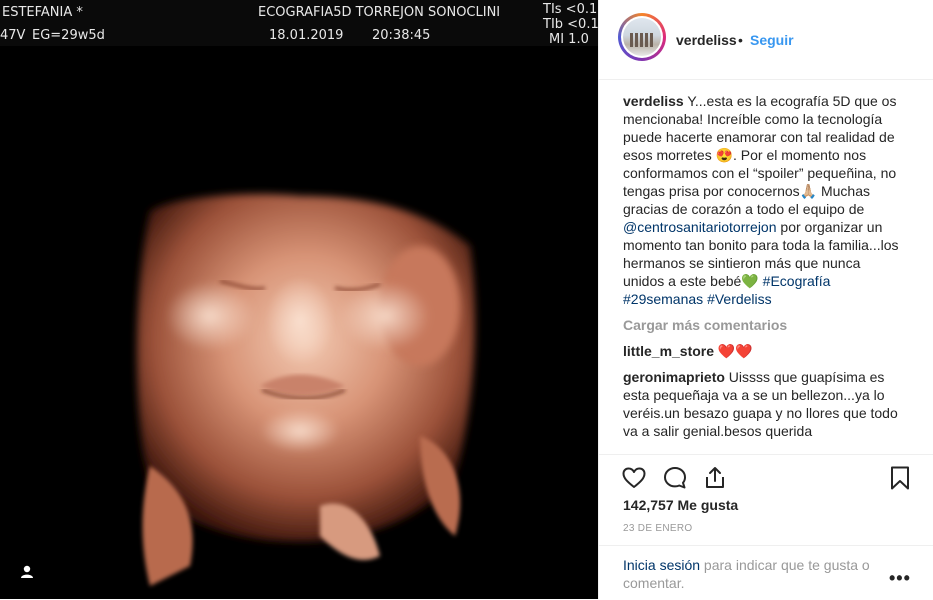  Describe the element at coordinates (680, 505) in the screenshot. I see `likes-count: 142,757 Me gusta` at that location.